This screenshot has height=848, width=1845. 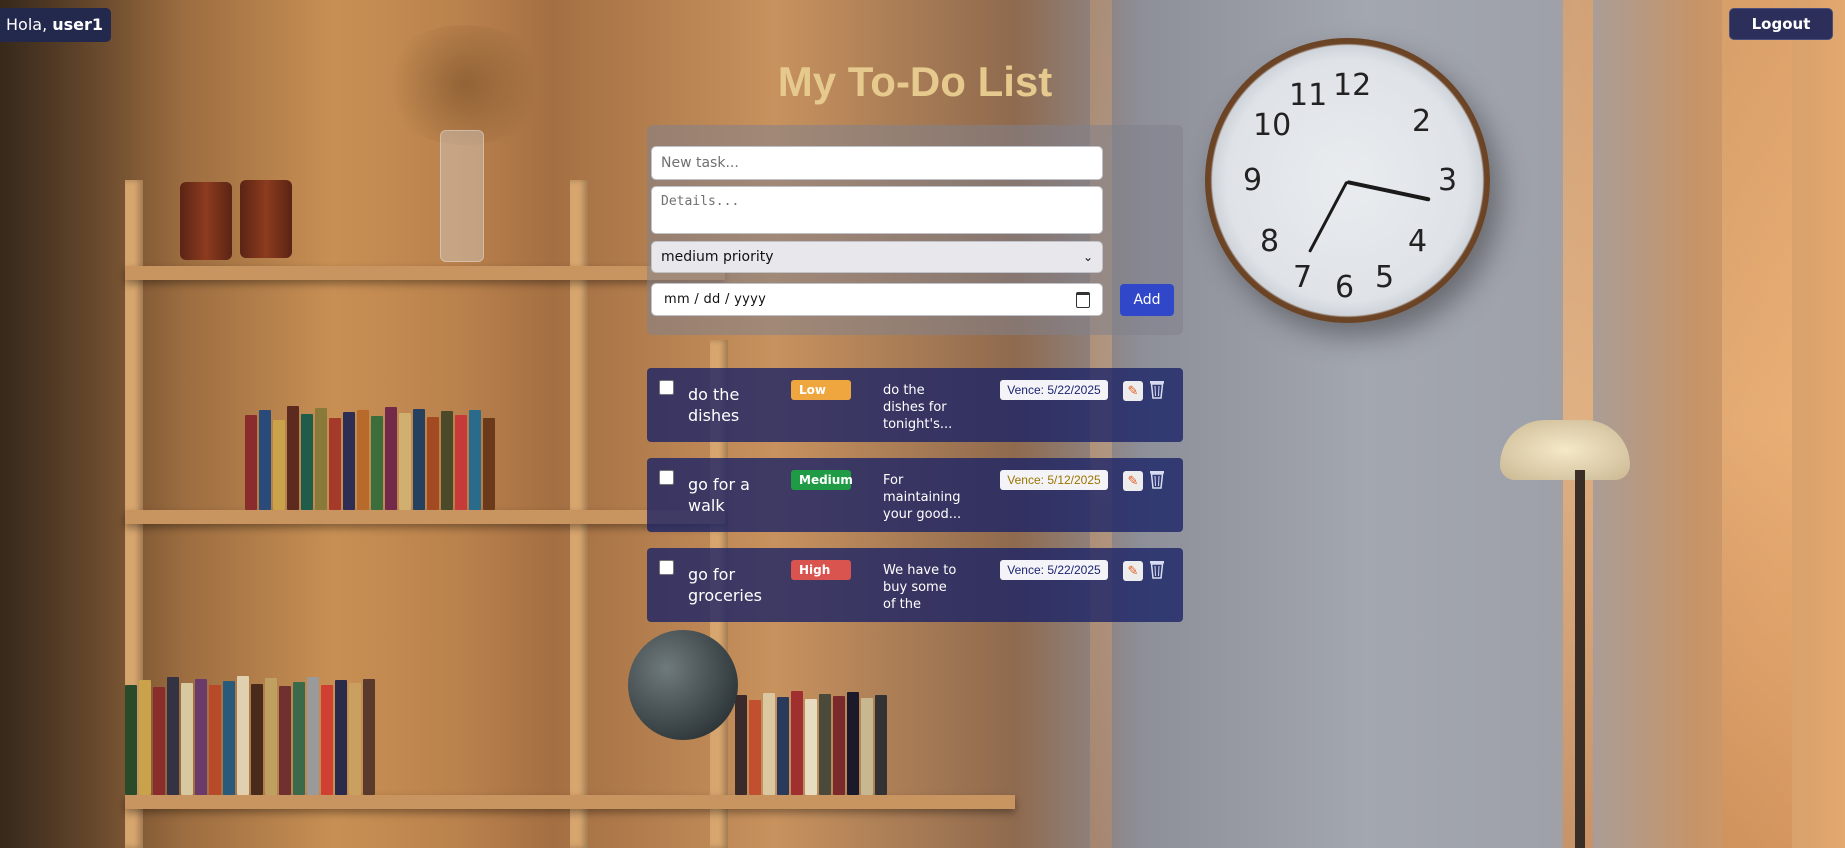 What do you see at coordinates (1147, 300) in the screenshot?
I see `add-task-button: Add` at bounding box center [1147, 300].